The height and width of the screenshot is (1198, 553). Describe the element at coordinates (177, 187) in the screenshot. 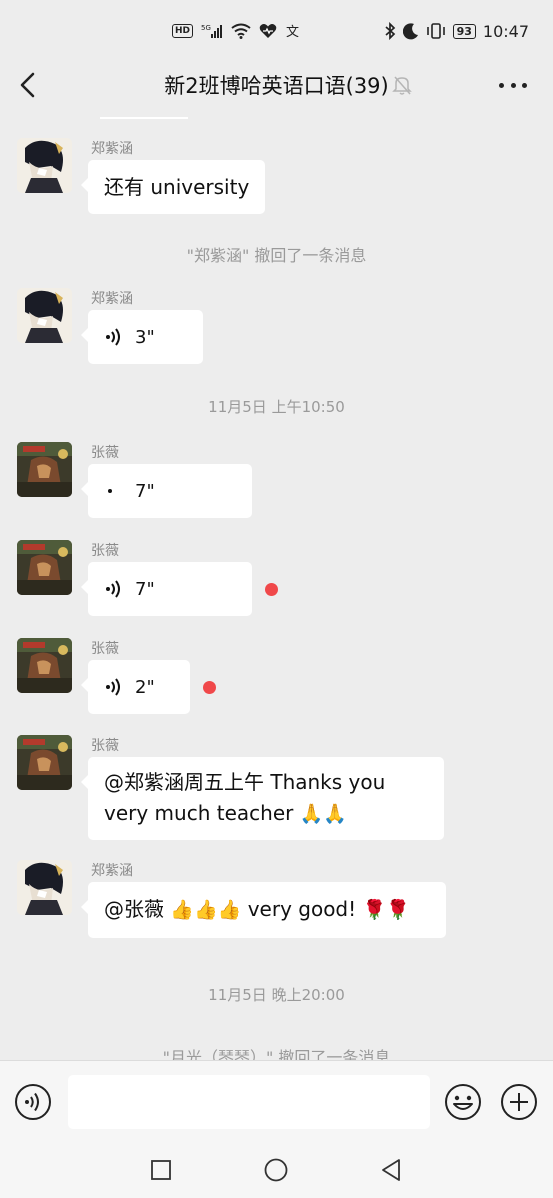

I see `message-text: 还有 university` at that location.